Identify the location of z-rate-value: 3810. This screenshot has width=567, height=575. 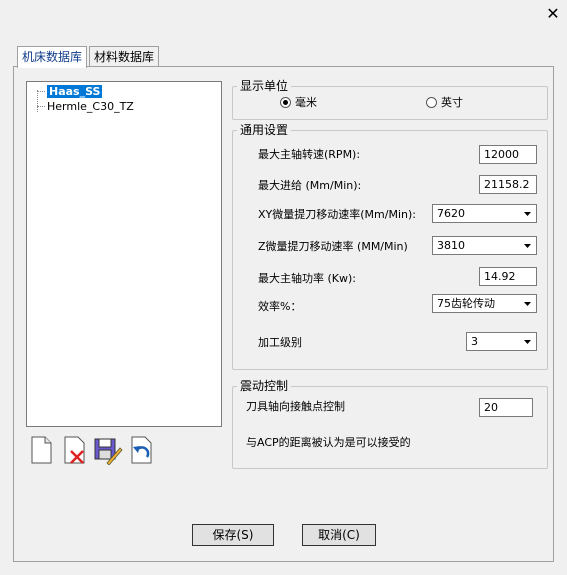
(451, 245).